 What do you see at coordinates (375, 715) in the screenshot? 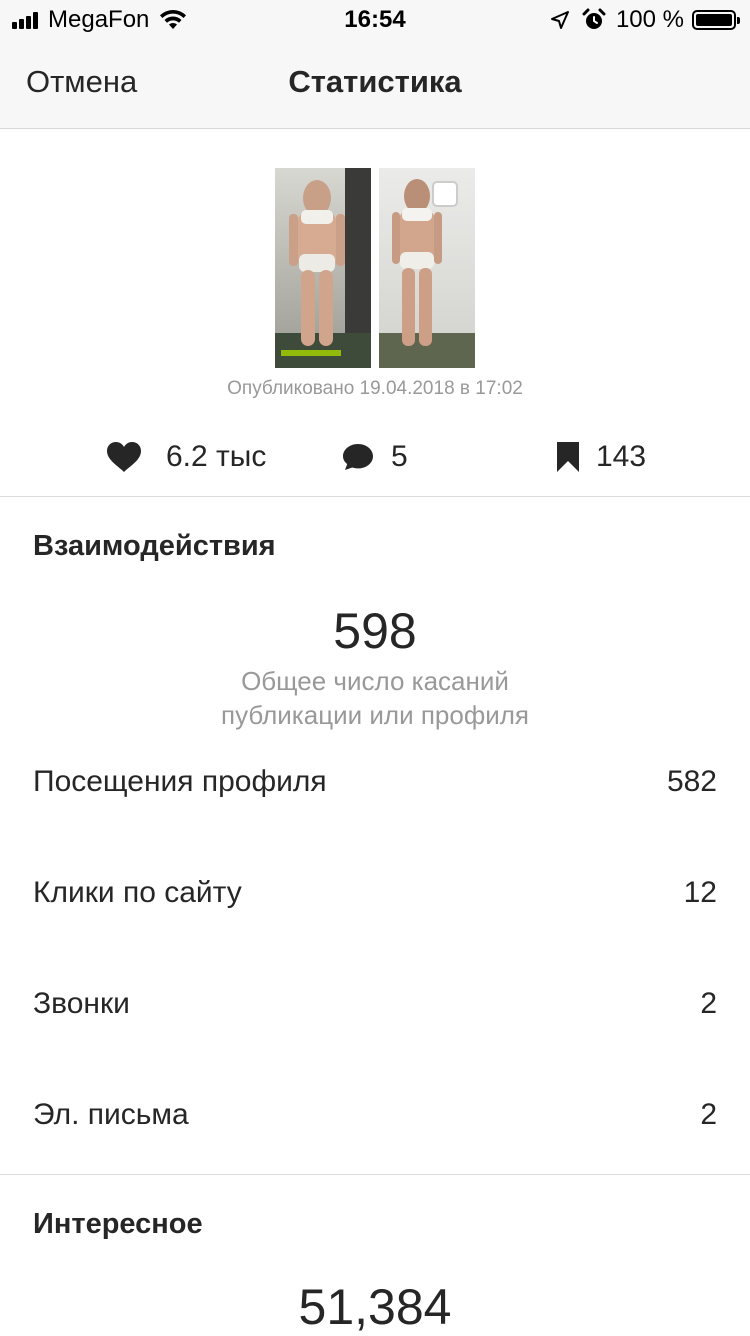
I see `interactions-subtitle-line2: публикации или профиля` at bounding box center [375, 715].